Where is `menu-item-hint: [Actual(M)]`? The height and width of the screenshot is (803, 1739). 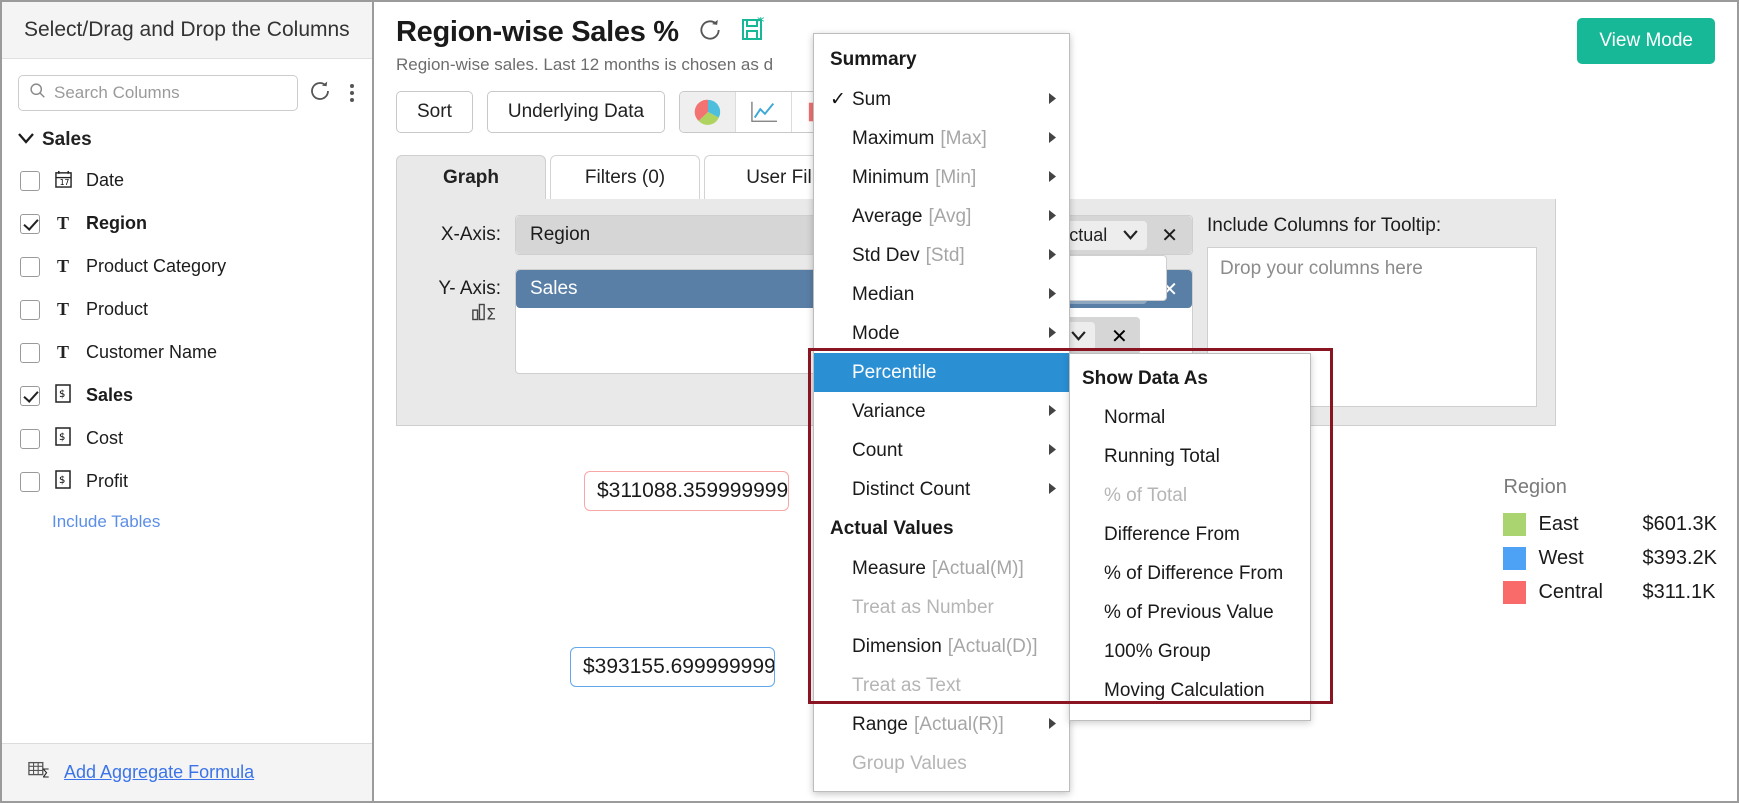 menu-item-hint: [Actual(M)] is located at coordinates (977, 568).